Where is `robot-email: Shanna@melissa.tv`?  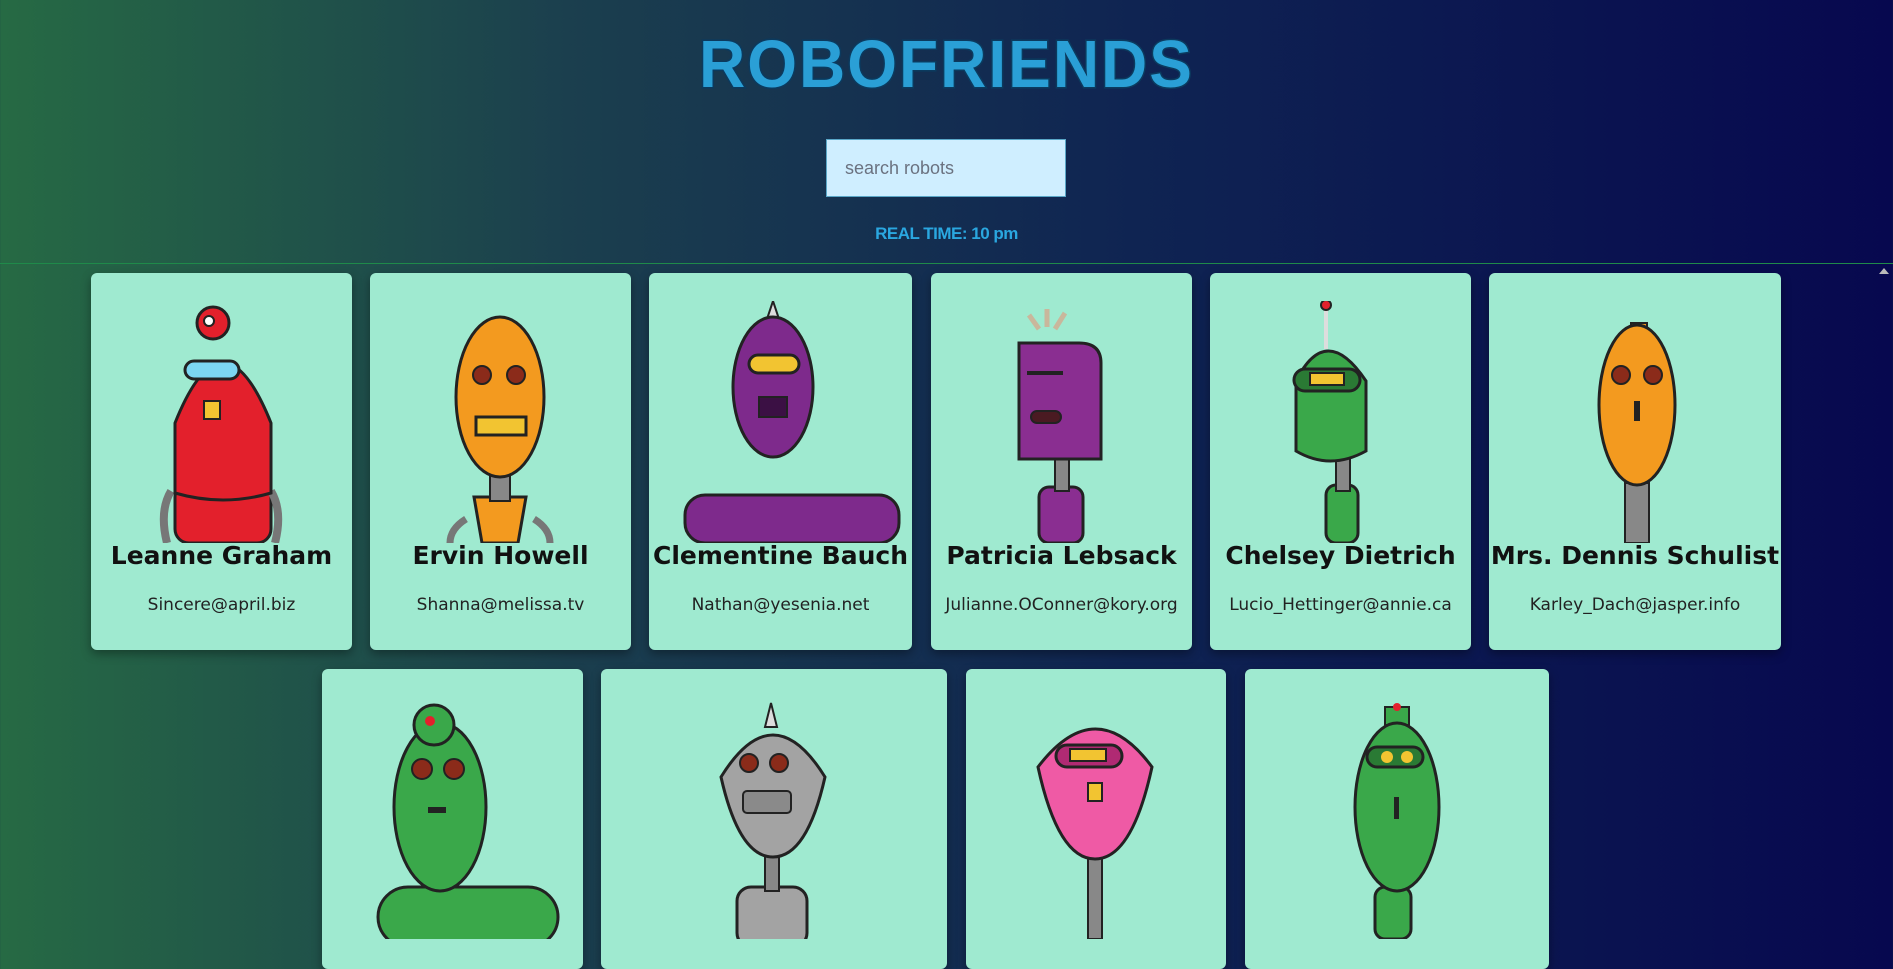
robot-email: Shanna@melissa.tv is located at coordinates (500, 605).